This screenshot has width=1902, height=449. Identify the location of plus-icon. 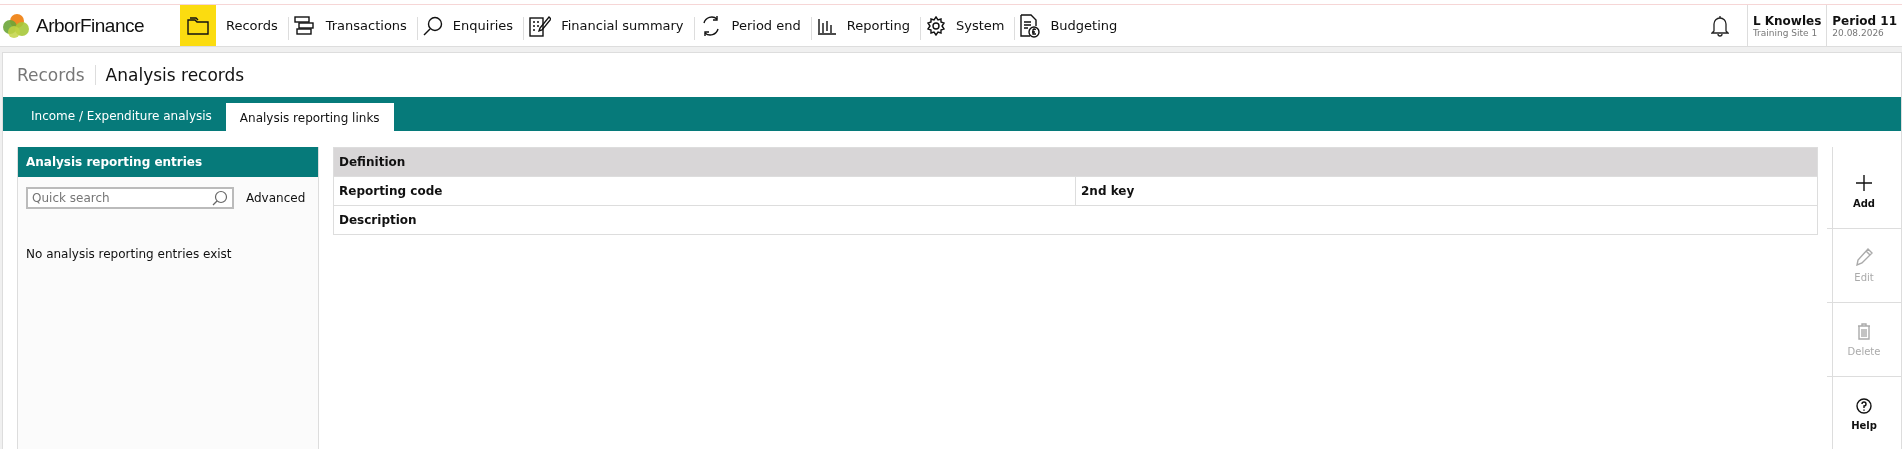
(1864, 183).